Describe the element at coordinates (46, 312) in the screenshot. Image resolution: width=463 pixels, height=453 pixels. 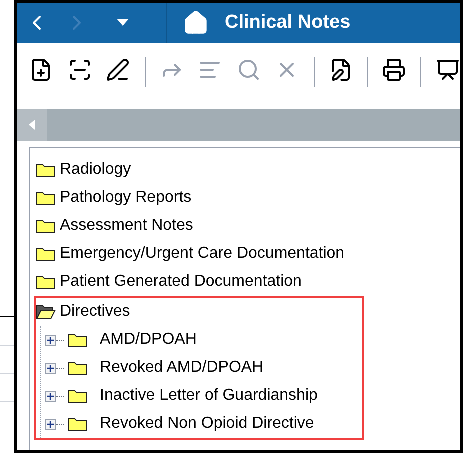
I see `open-folder-icon` at that location.